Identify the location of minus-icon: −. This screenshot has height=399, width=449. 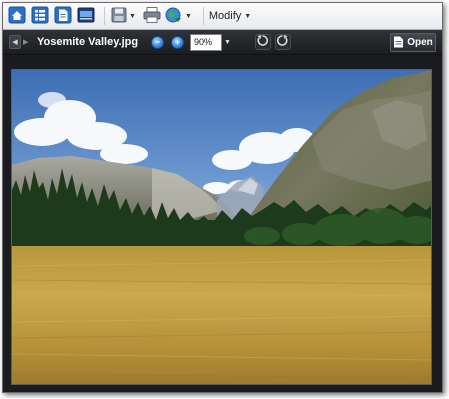
(157, 41).